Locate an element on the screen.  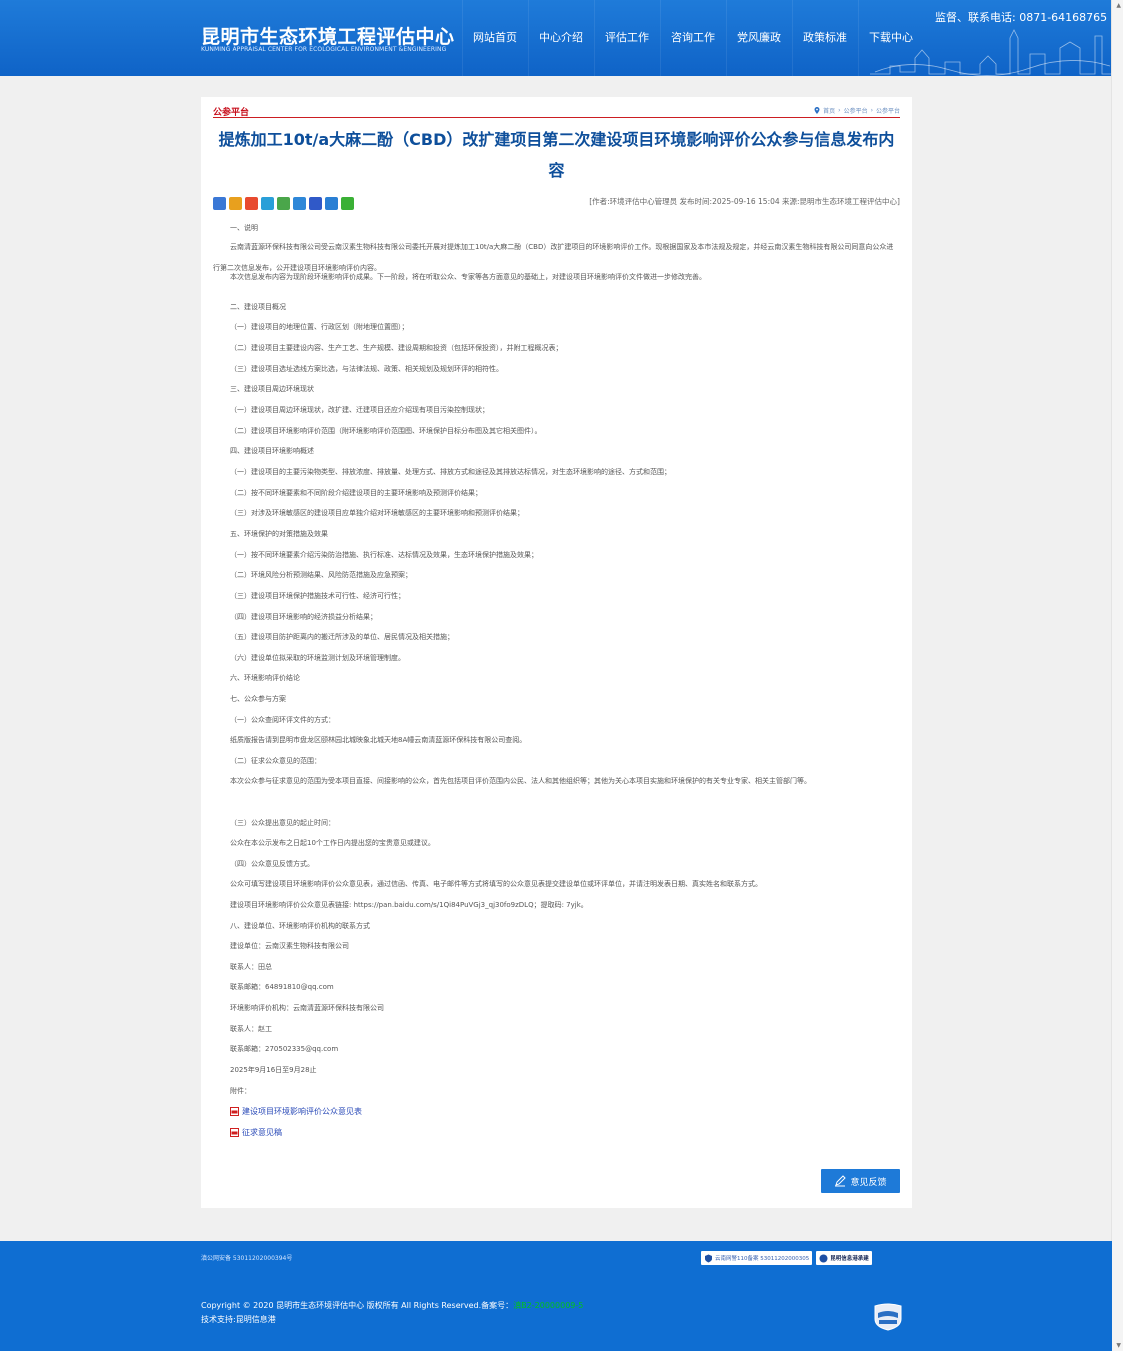
builder-badge: 昆明信息港承建 is located at coordinates (844, 1258).